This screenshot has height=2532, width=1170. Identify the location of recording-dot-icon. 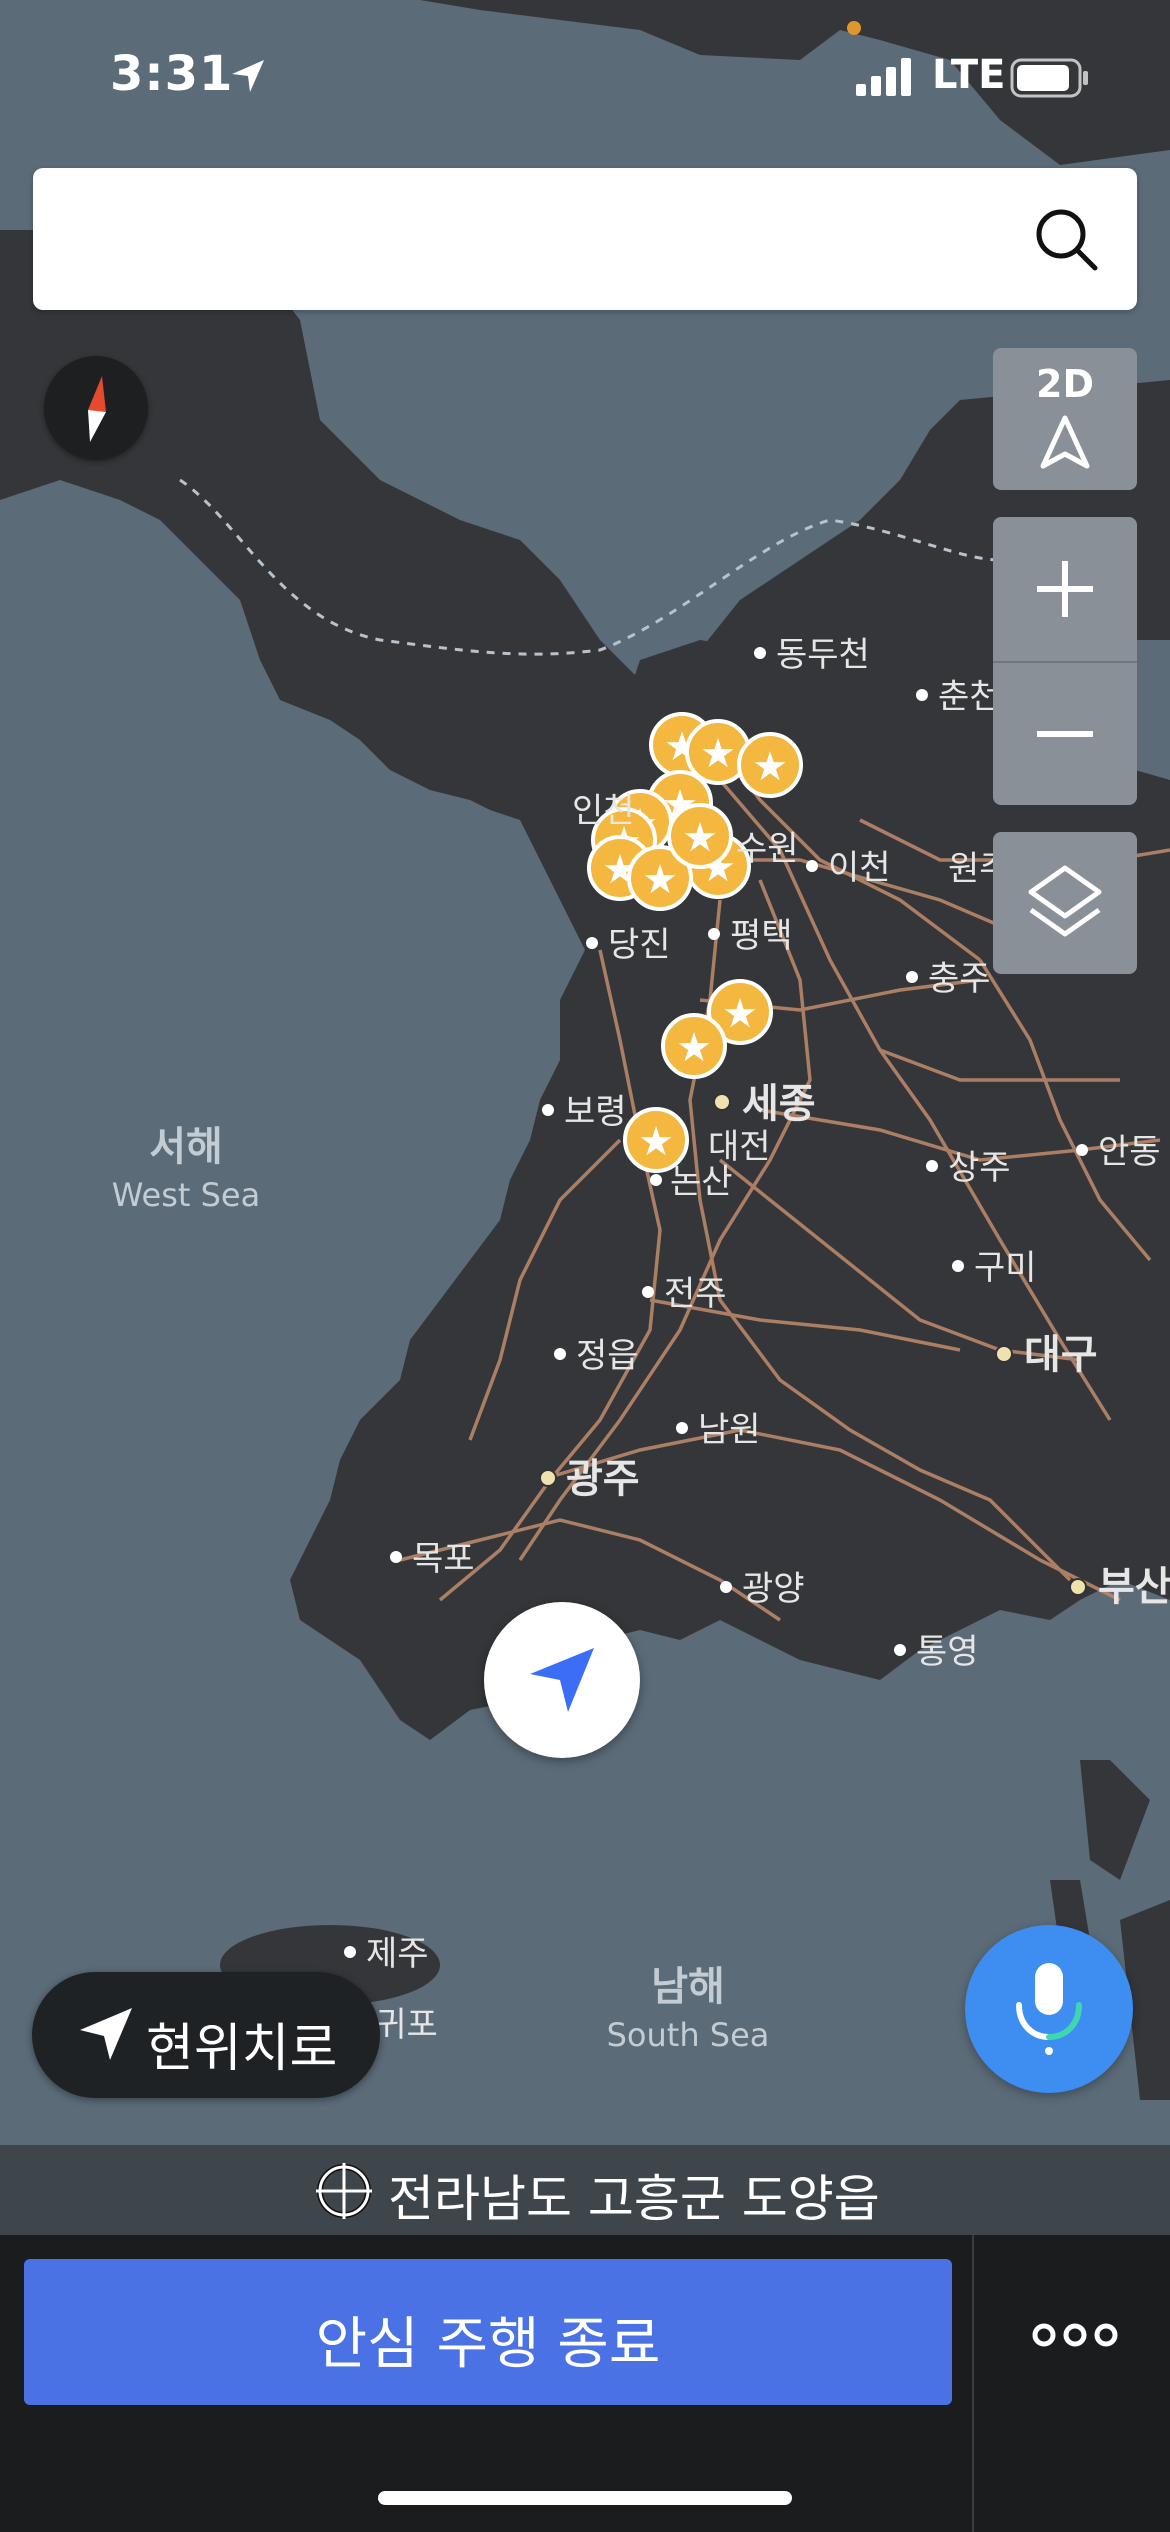
(854, 28).